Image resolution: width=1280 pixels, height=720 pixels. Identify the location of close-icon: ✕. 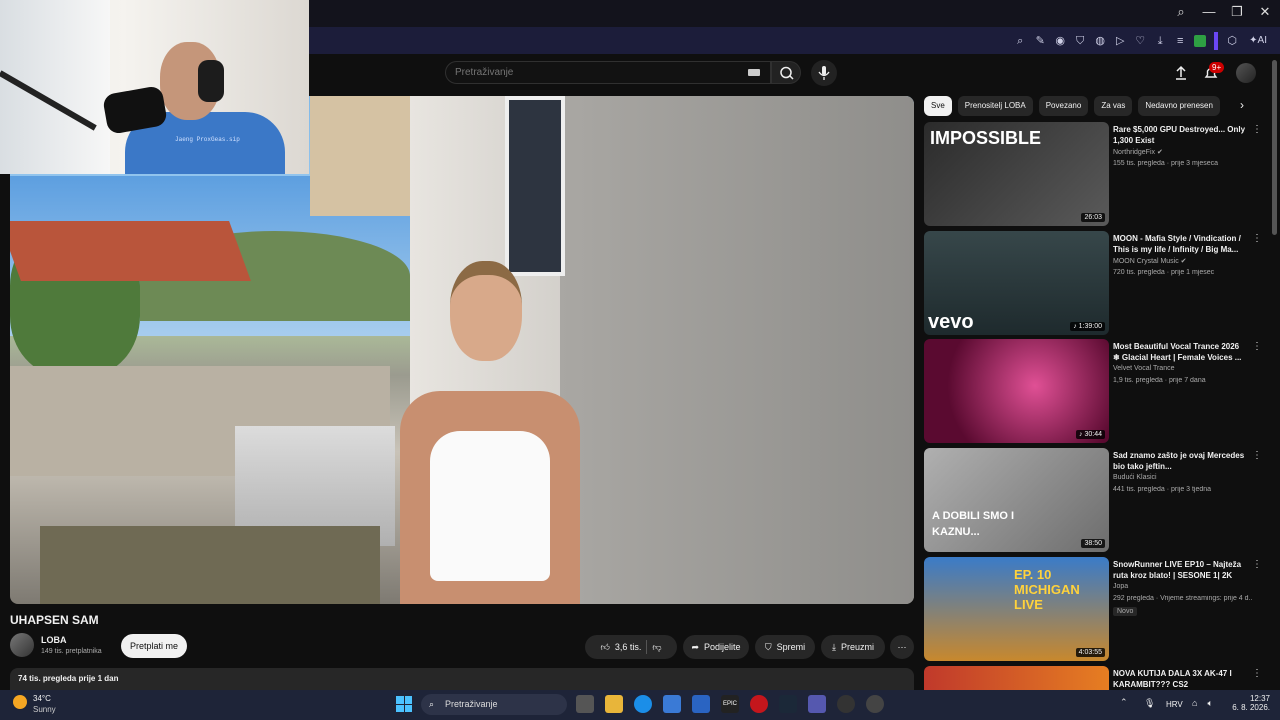
(1265, 12).